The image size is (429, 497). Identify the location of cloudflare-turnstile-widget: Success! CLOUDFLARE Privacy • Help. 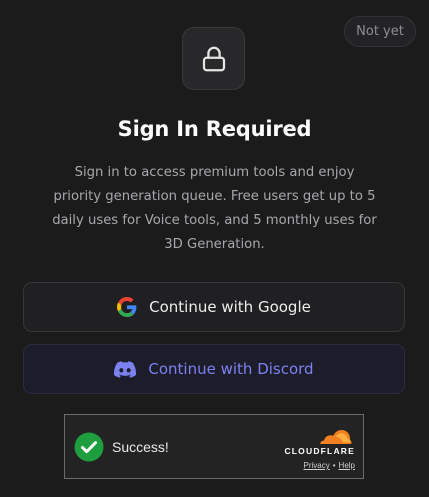
(214, 446).